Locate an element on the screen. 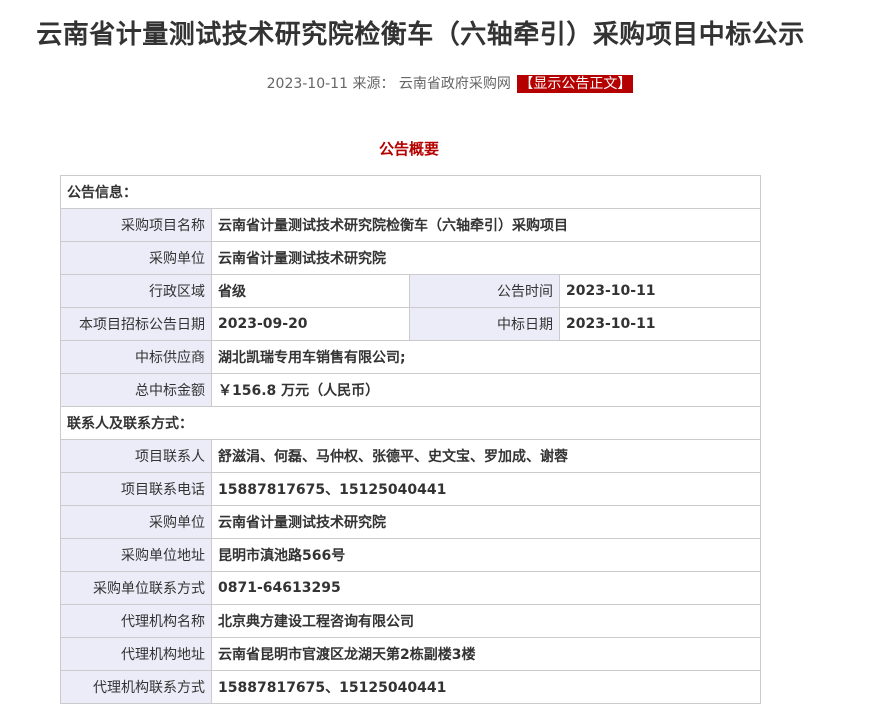 Image resolution: width=891 pixels, height=720 pixels. table-row: 本项目招标公告日期 2023-09-20 中标日期 2023-10-11 is located at coordinates (410, 324).